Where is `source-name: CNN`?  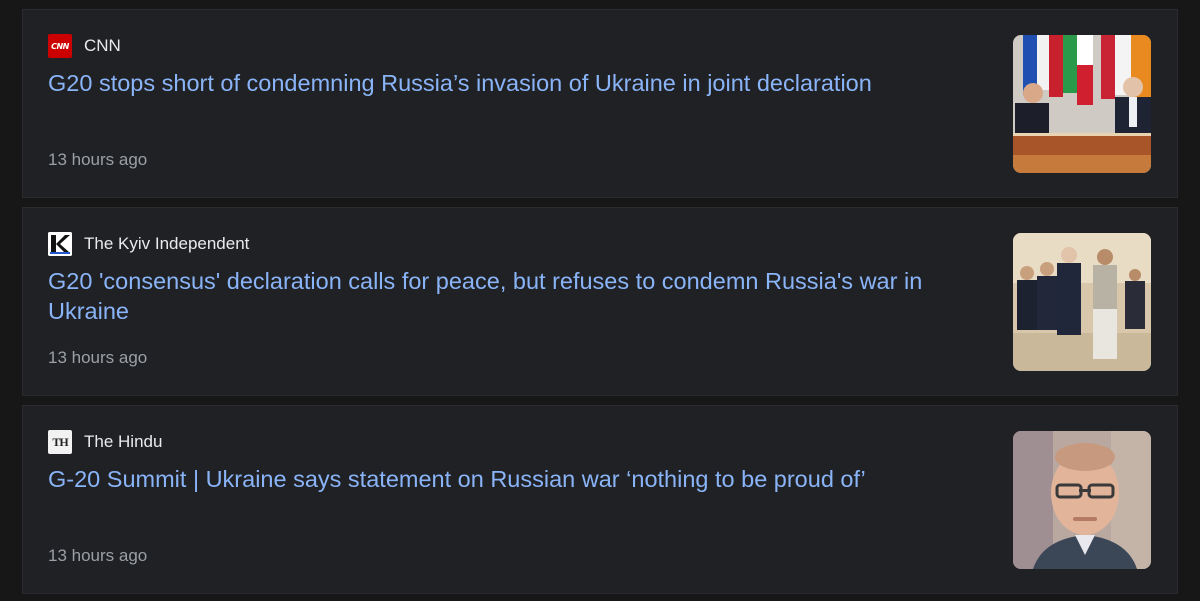 source-name: CNN is located at coordinates (102, 45).